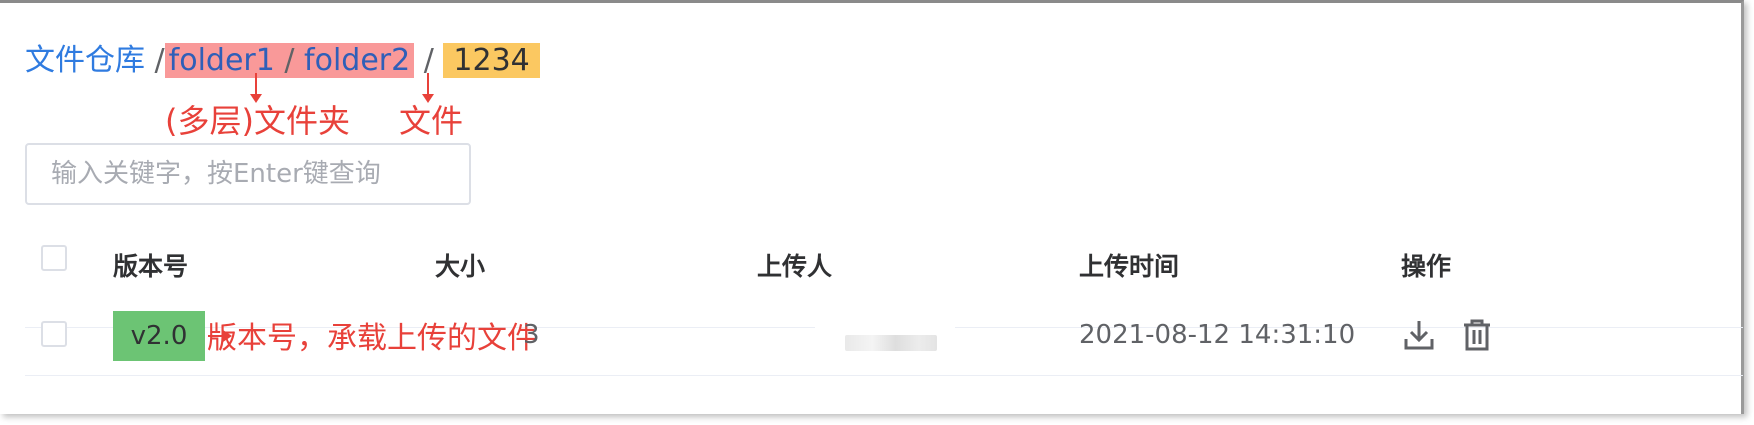 The width and height of the screenshot is (1754, 425). I want to click on download-icon, so click(1419, 335).